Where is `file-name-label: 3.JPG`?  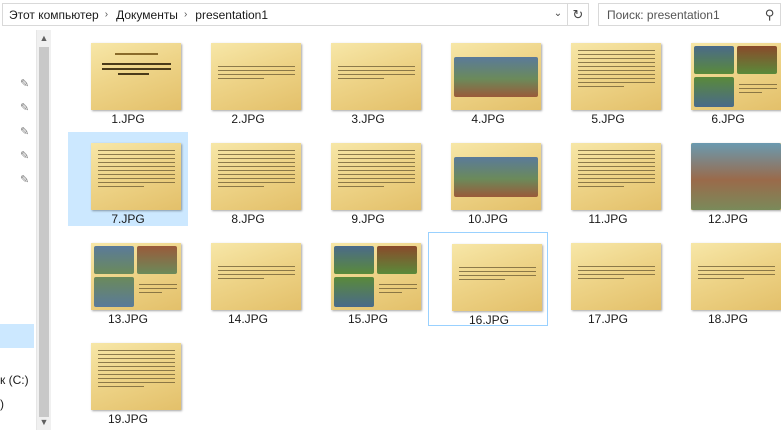
file-name-label: 3.JPG is located at coordinates (368, 119).